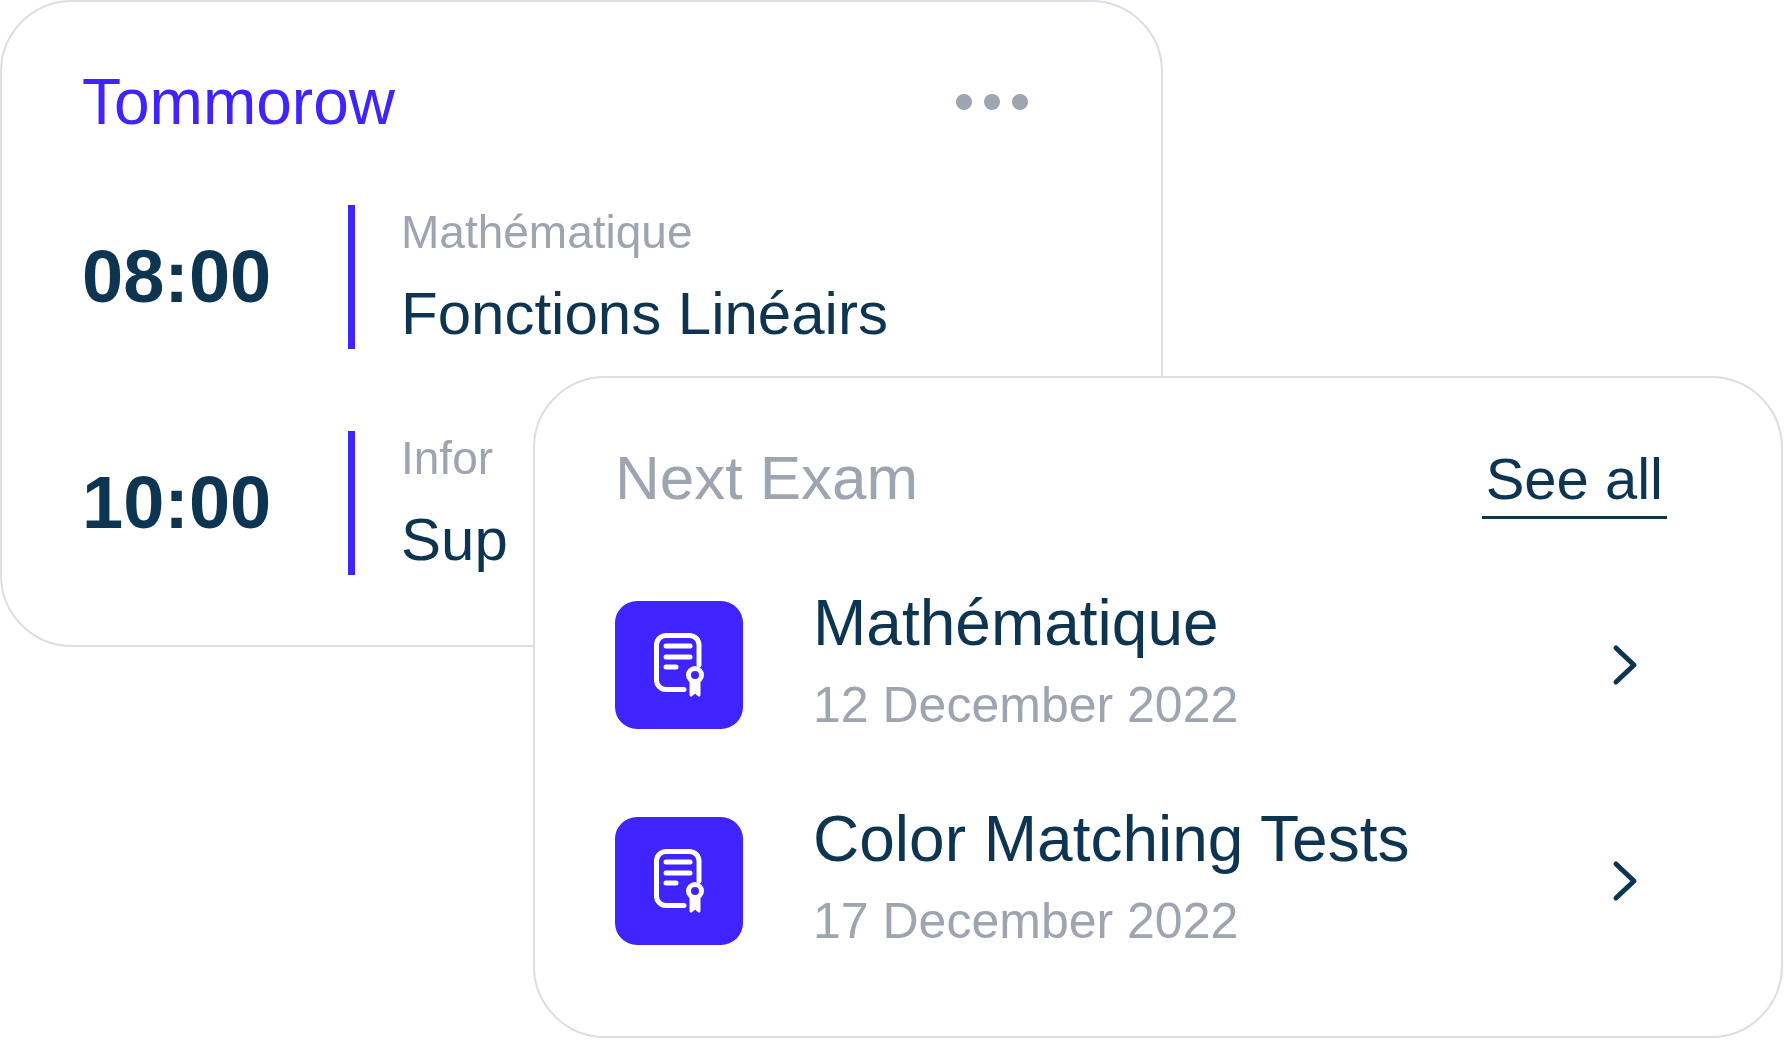 This screenshot has width=1784, height=1040. I want to click on exam-date: 12 December 2022, so click(1026, 705).